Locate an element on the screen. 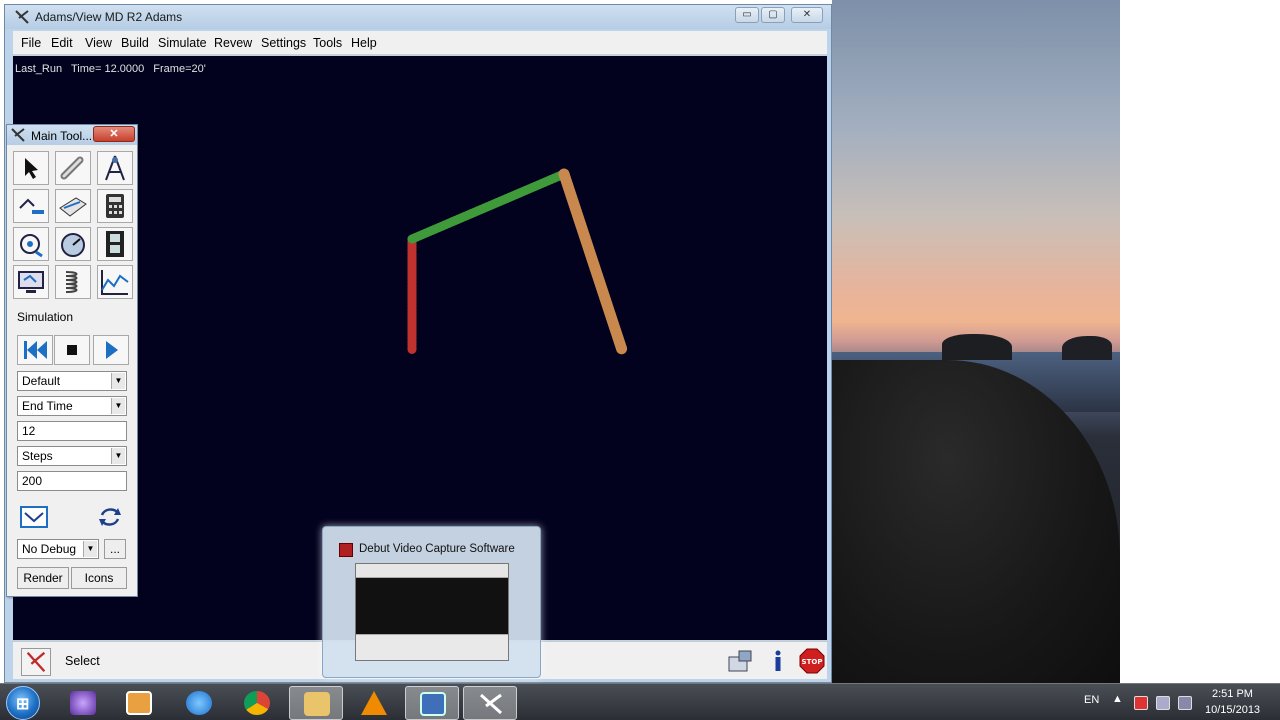  wallpaper-island is located at coordinates (1087, 348).